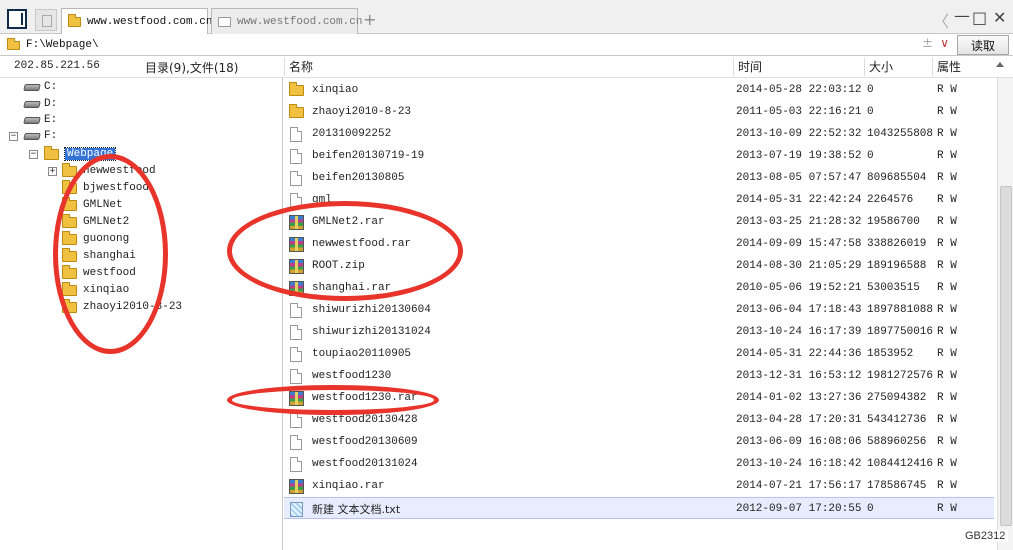  I want to click on blank-page-icon, so click(46, 20).